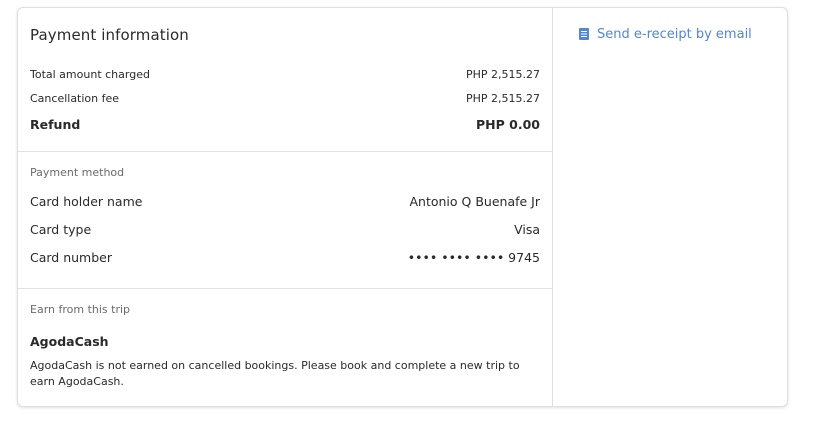 This screenshot has width=813, height=426. Describe the element at coordinates (584, 34) in the screenshot. I see `document-icon` at that location.